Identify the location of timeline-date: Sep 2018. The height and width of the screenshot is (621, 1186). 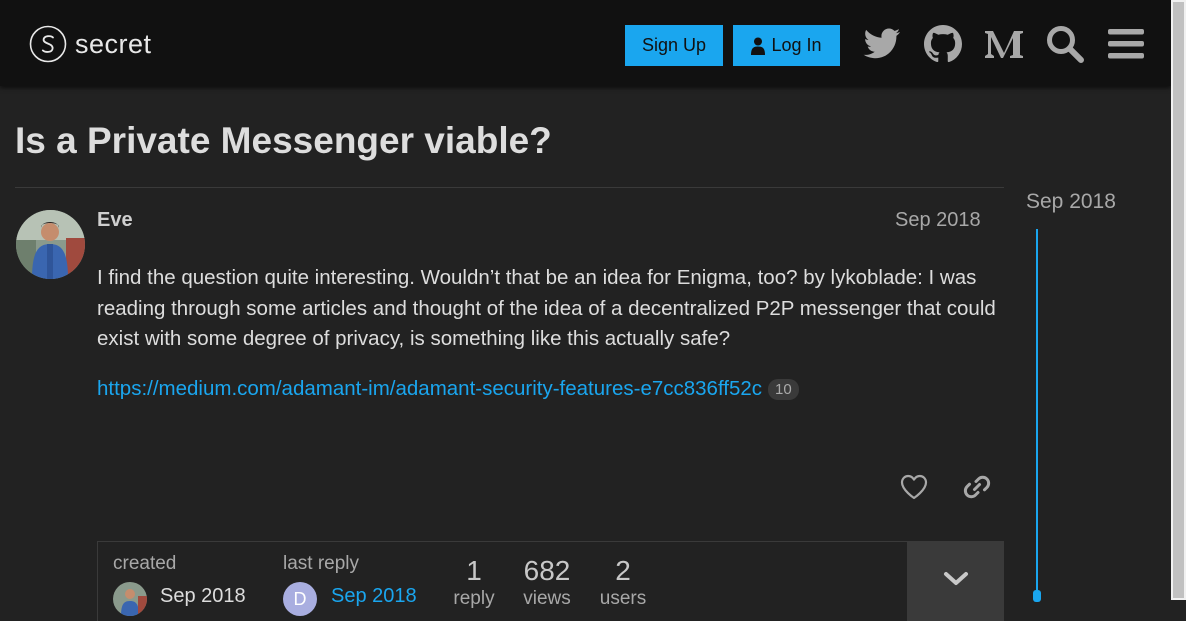
(1071, 202).